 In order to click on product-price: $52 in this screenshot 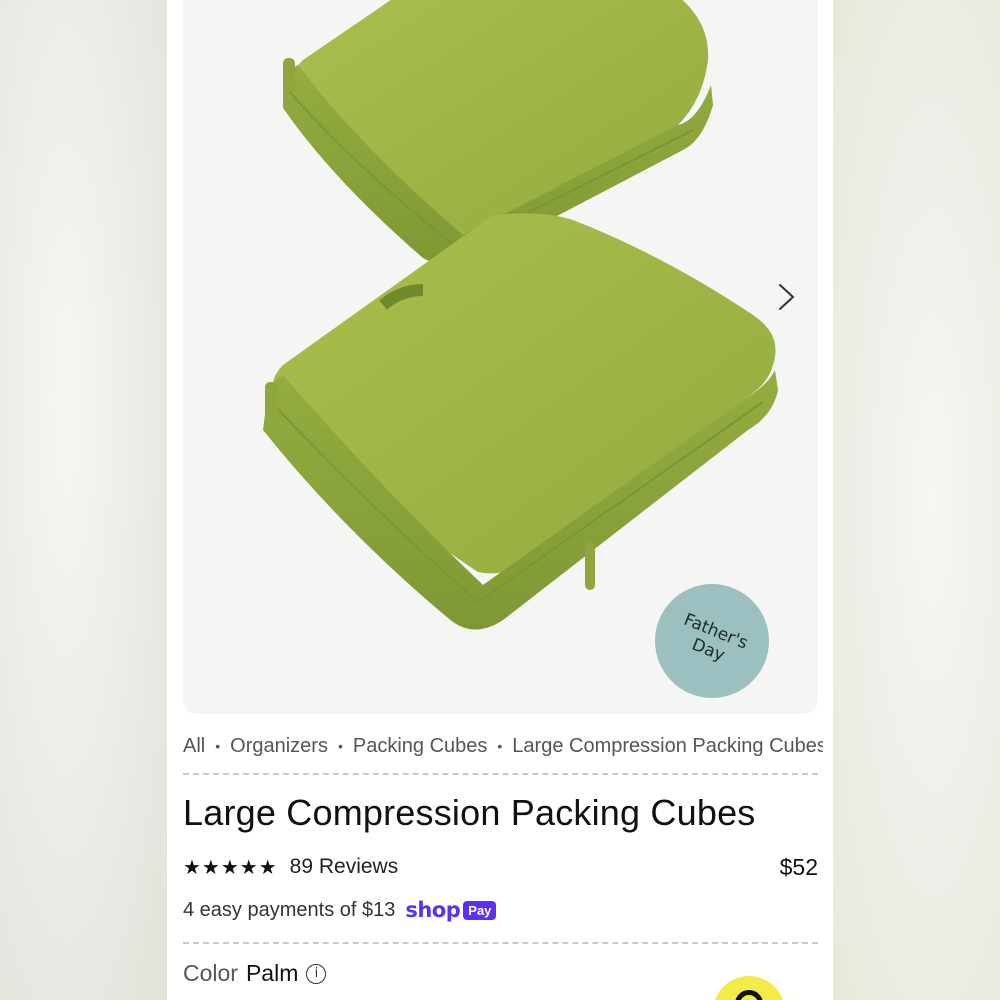, I will do `click(798, 866)`.